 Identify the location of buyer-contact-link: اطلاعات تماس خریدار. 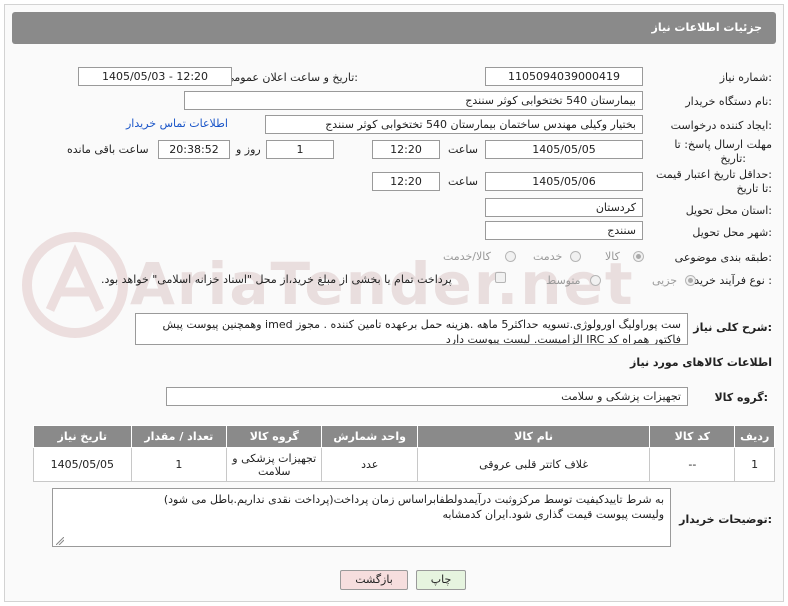
(177, 123).